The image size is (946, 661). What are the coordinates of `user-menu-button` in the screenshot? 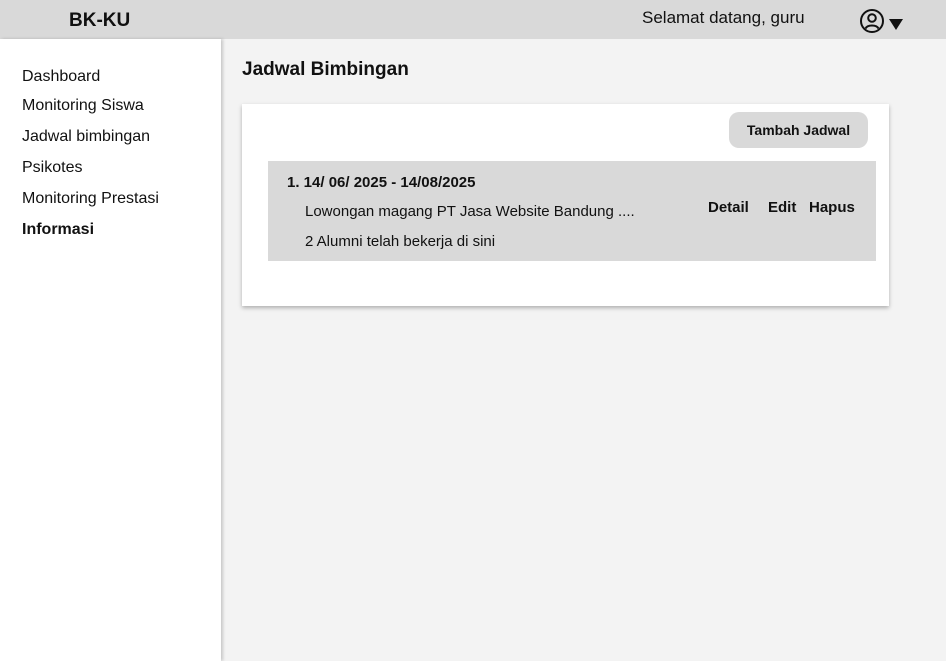 It's located at (881, 21).